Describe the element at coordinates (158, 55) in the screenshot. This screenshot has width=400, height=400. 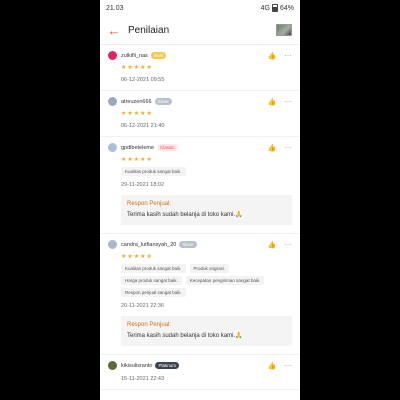
I see `member-badge: Gold` at that location.